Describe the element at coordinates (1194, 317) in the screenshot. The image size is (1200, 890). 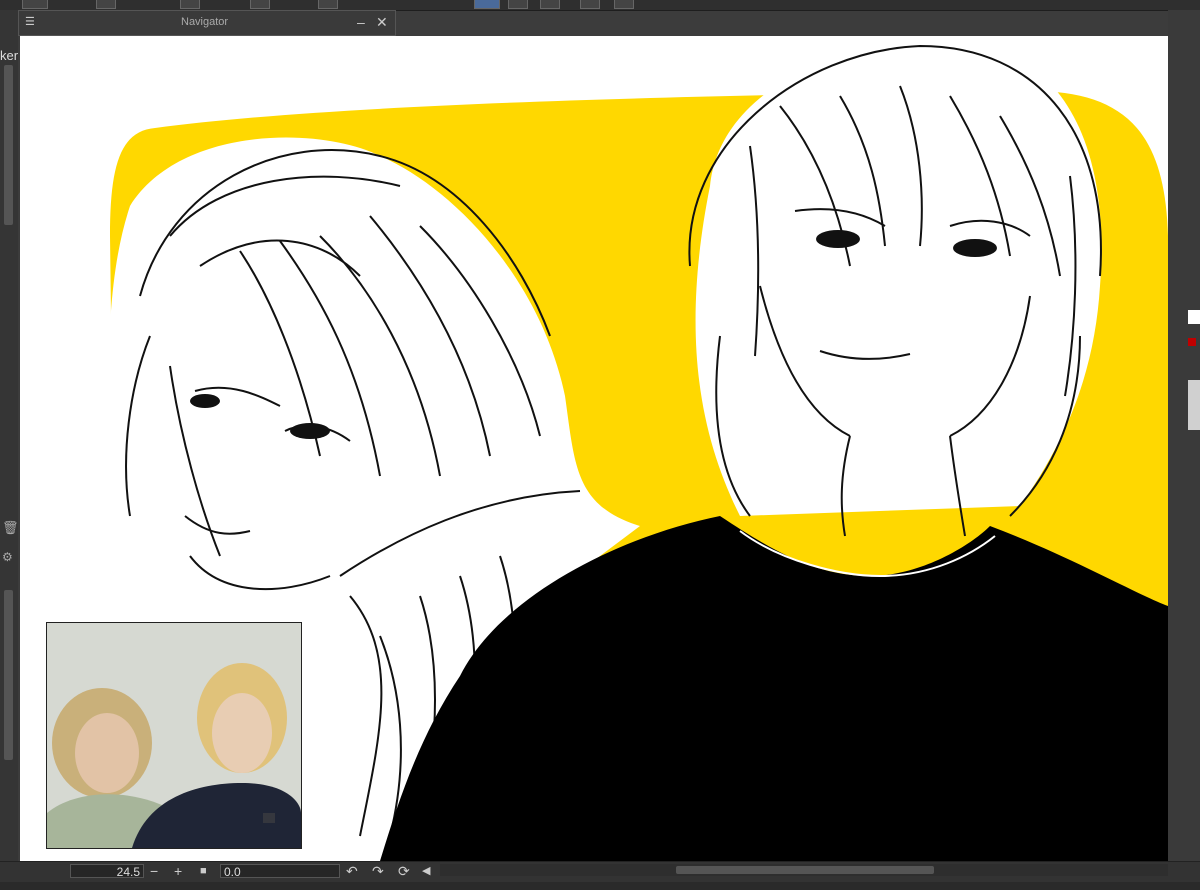
I see `color-swatch-white` at that location.